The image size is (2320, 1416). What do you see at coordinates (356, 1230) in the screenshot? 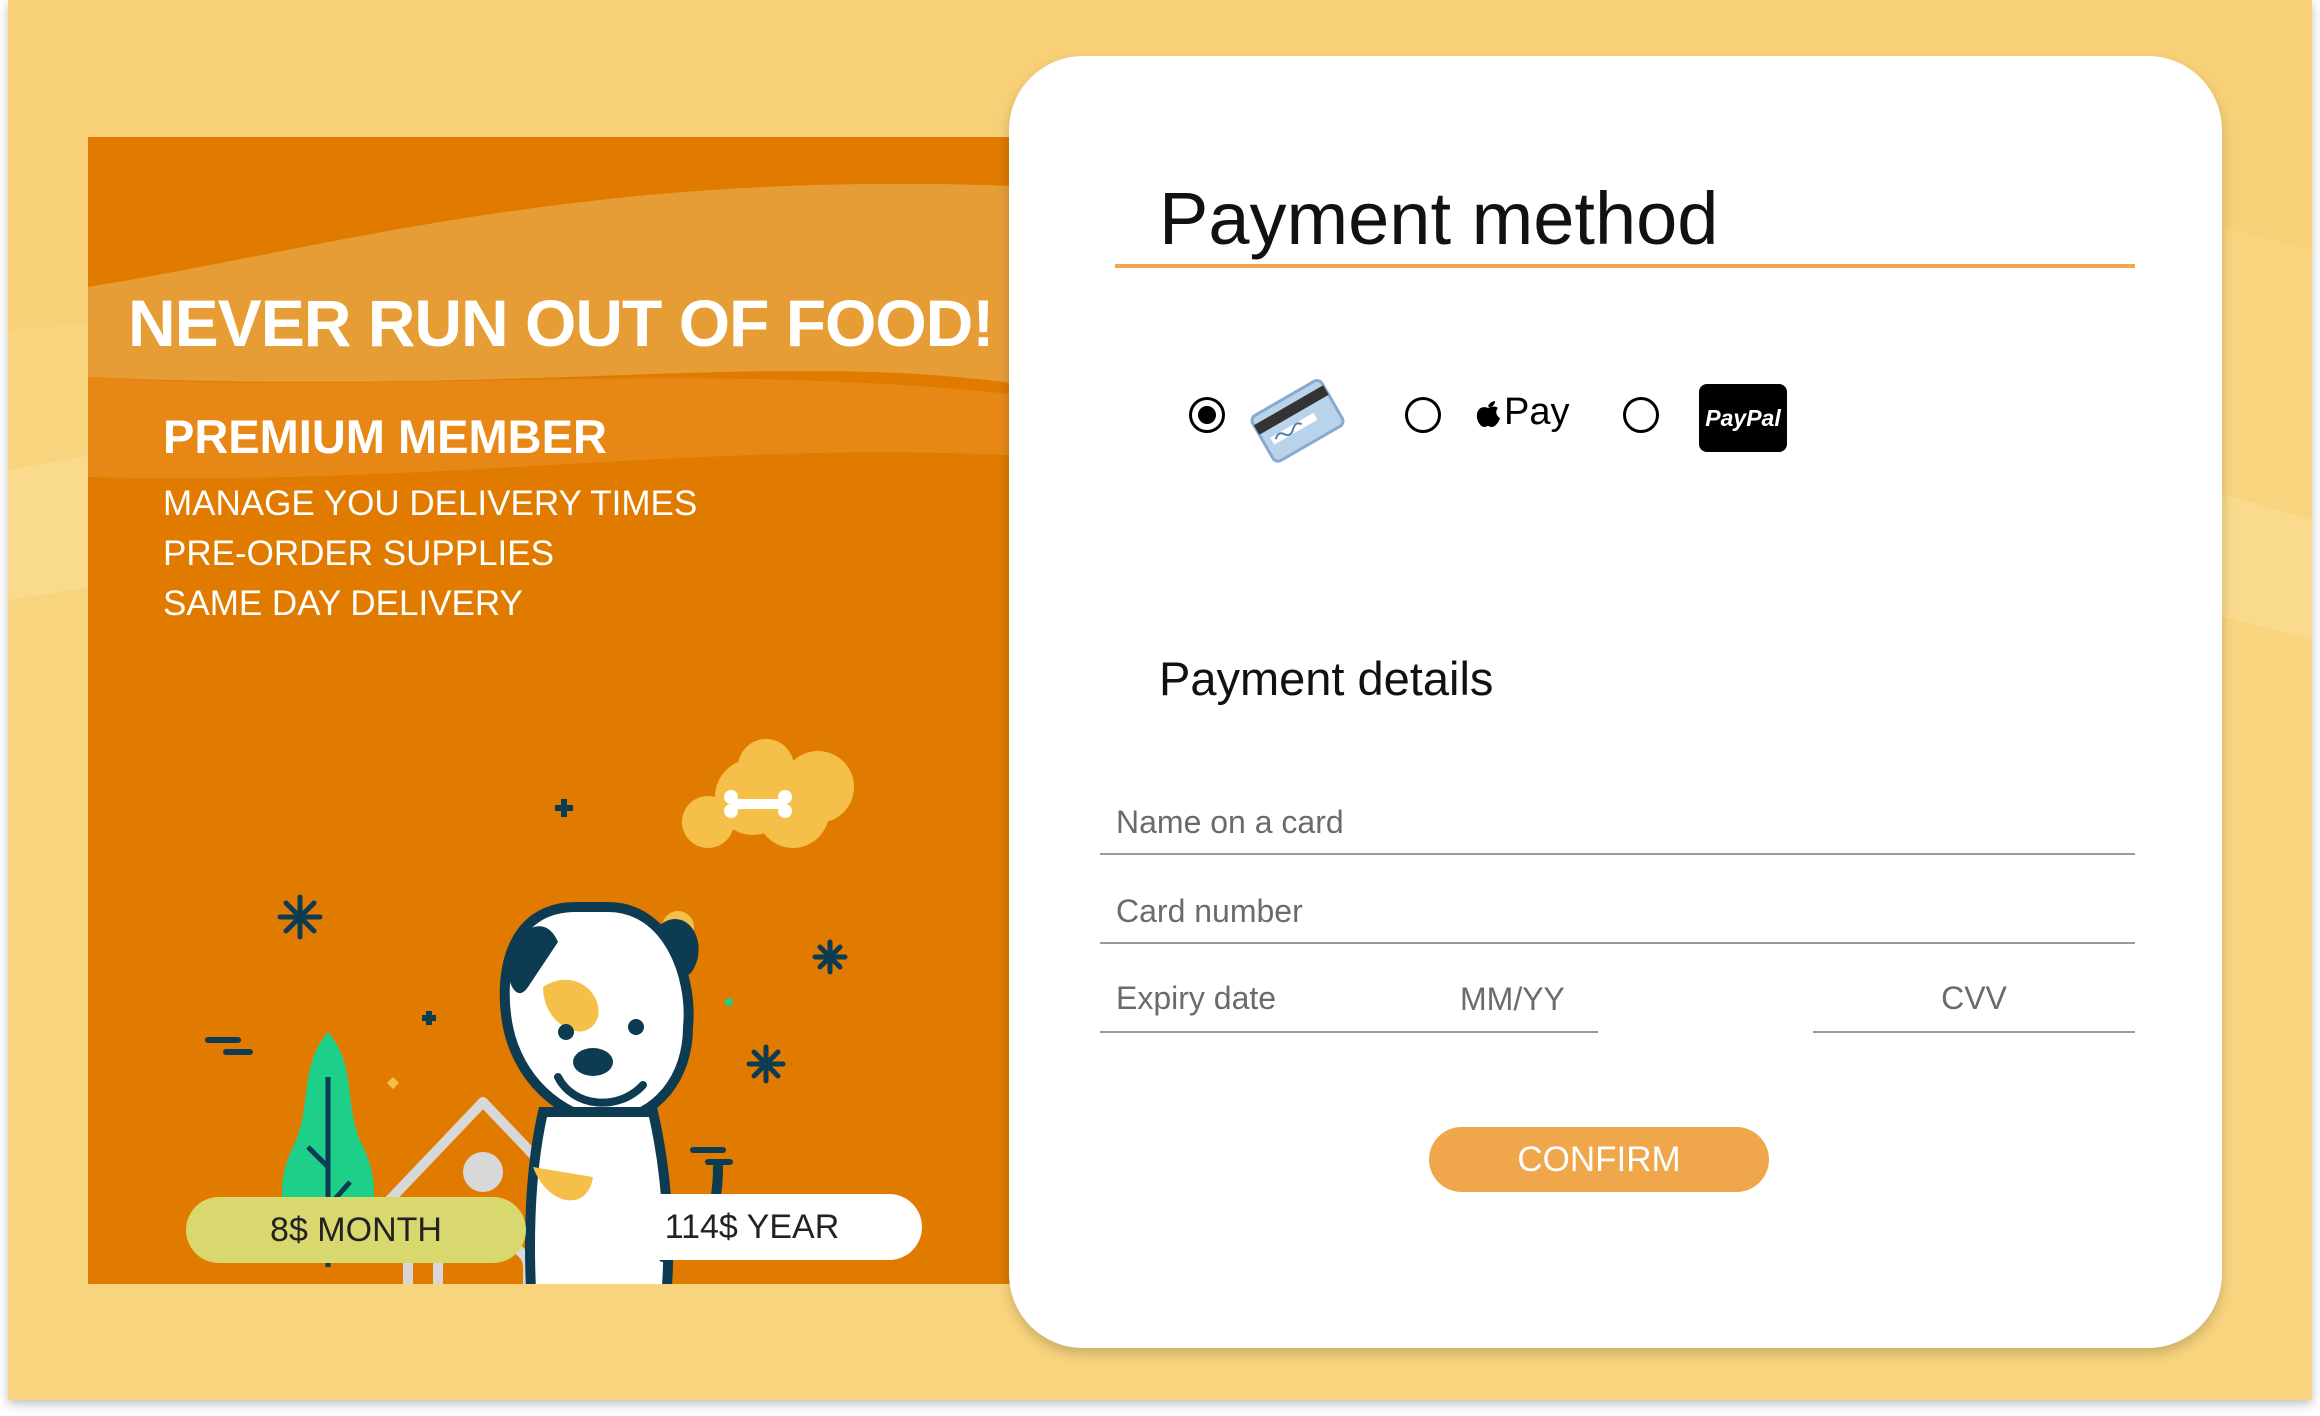
I see `month-plan-button: 8$ MONTH` at bounding box center [356, 1230].